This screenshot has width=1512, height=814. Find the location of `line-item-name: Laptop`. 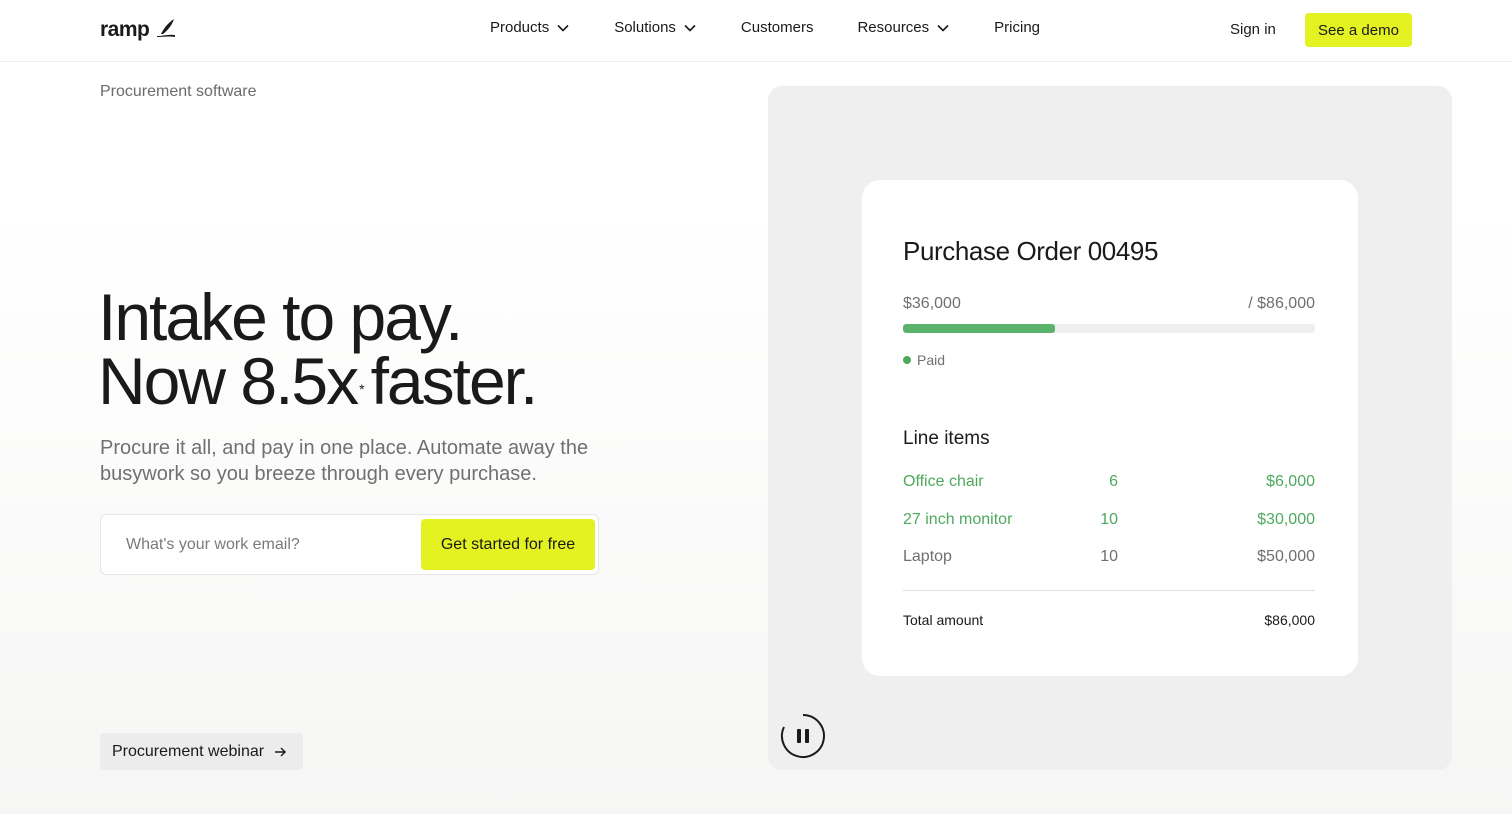

line-item-name: Laptop is located at coordinates (927, 556).